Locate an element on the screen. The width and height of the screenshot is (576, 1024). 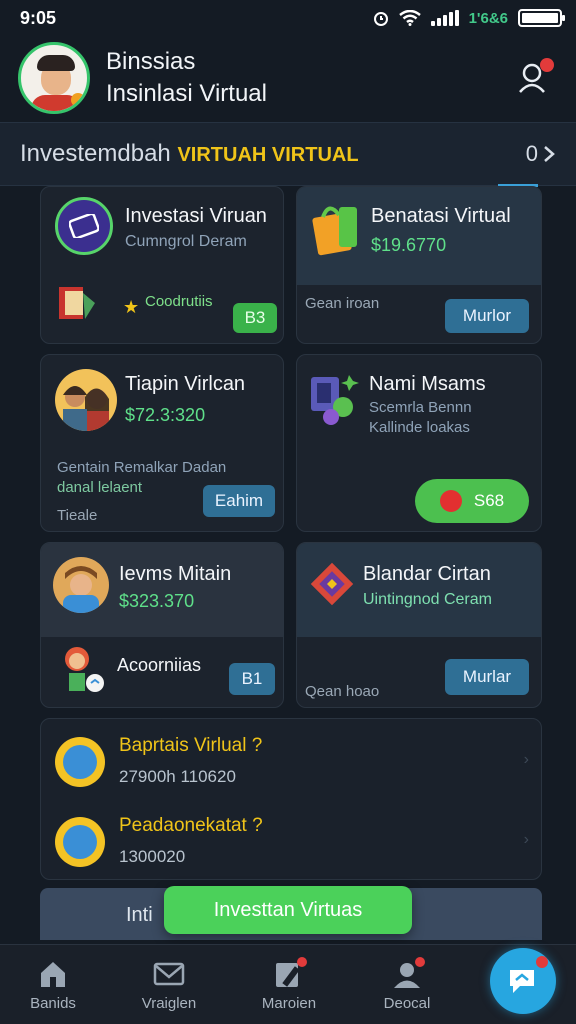
card-subtitle-2: Kallinde loakas is located at coordinates (419, 427).